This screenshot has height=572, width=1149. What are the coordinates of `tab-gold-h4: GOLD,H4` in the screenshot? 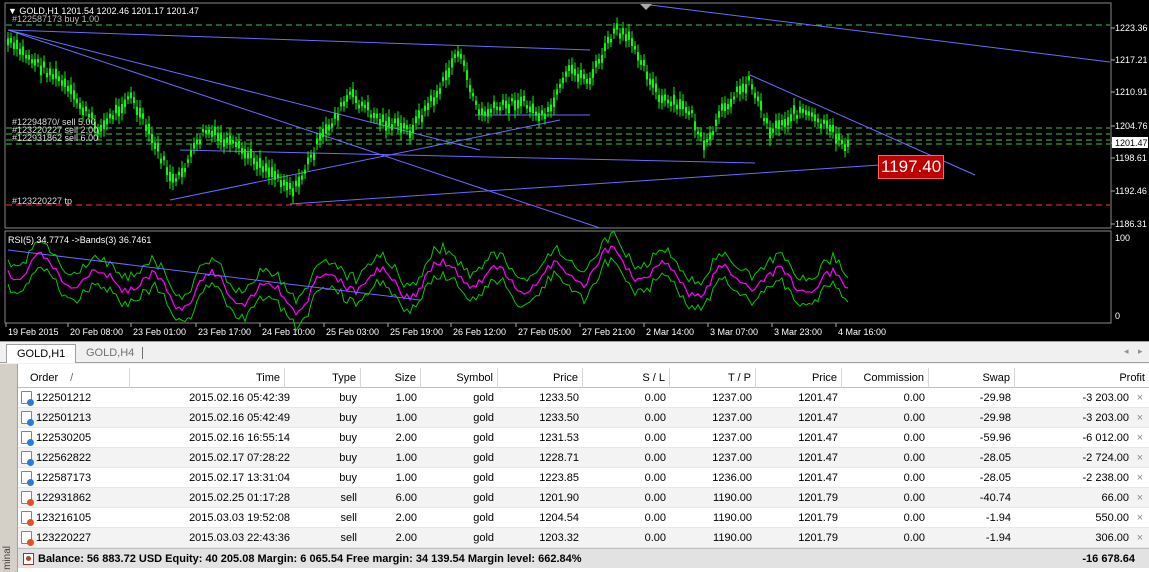 It's located at (110, 353).